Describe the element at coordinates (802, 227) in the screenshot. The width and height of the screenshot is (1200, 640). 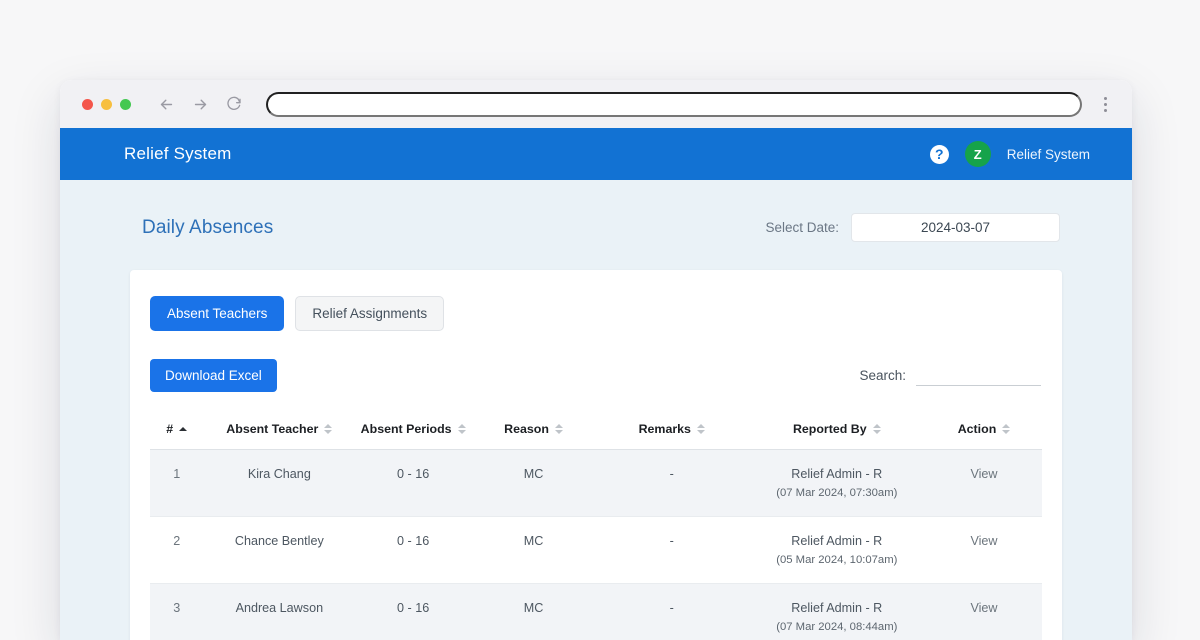
I see `select-date-label: Select Date:` at that location.